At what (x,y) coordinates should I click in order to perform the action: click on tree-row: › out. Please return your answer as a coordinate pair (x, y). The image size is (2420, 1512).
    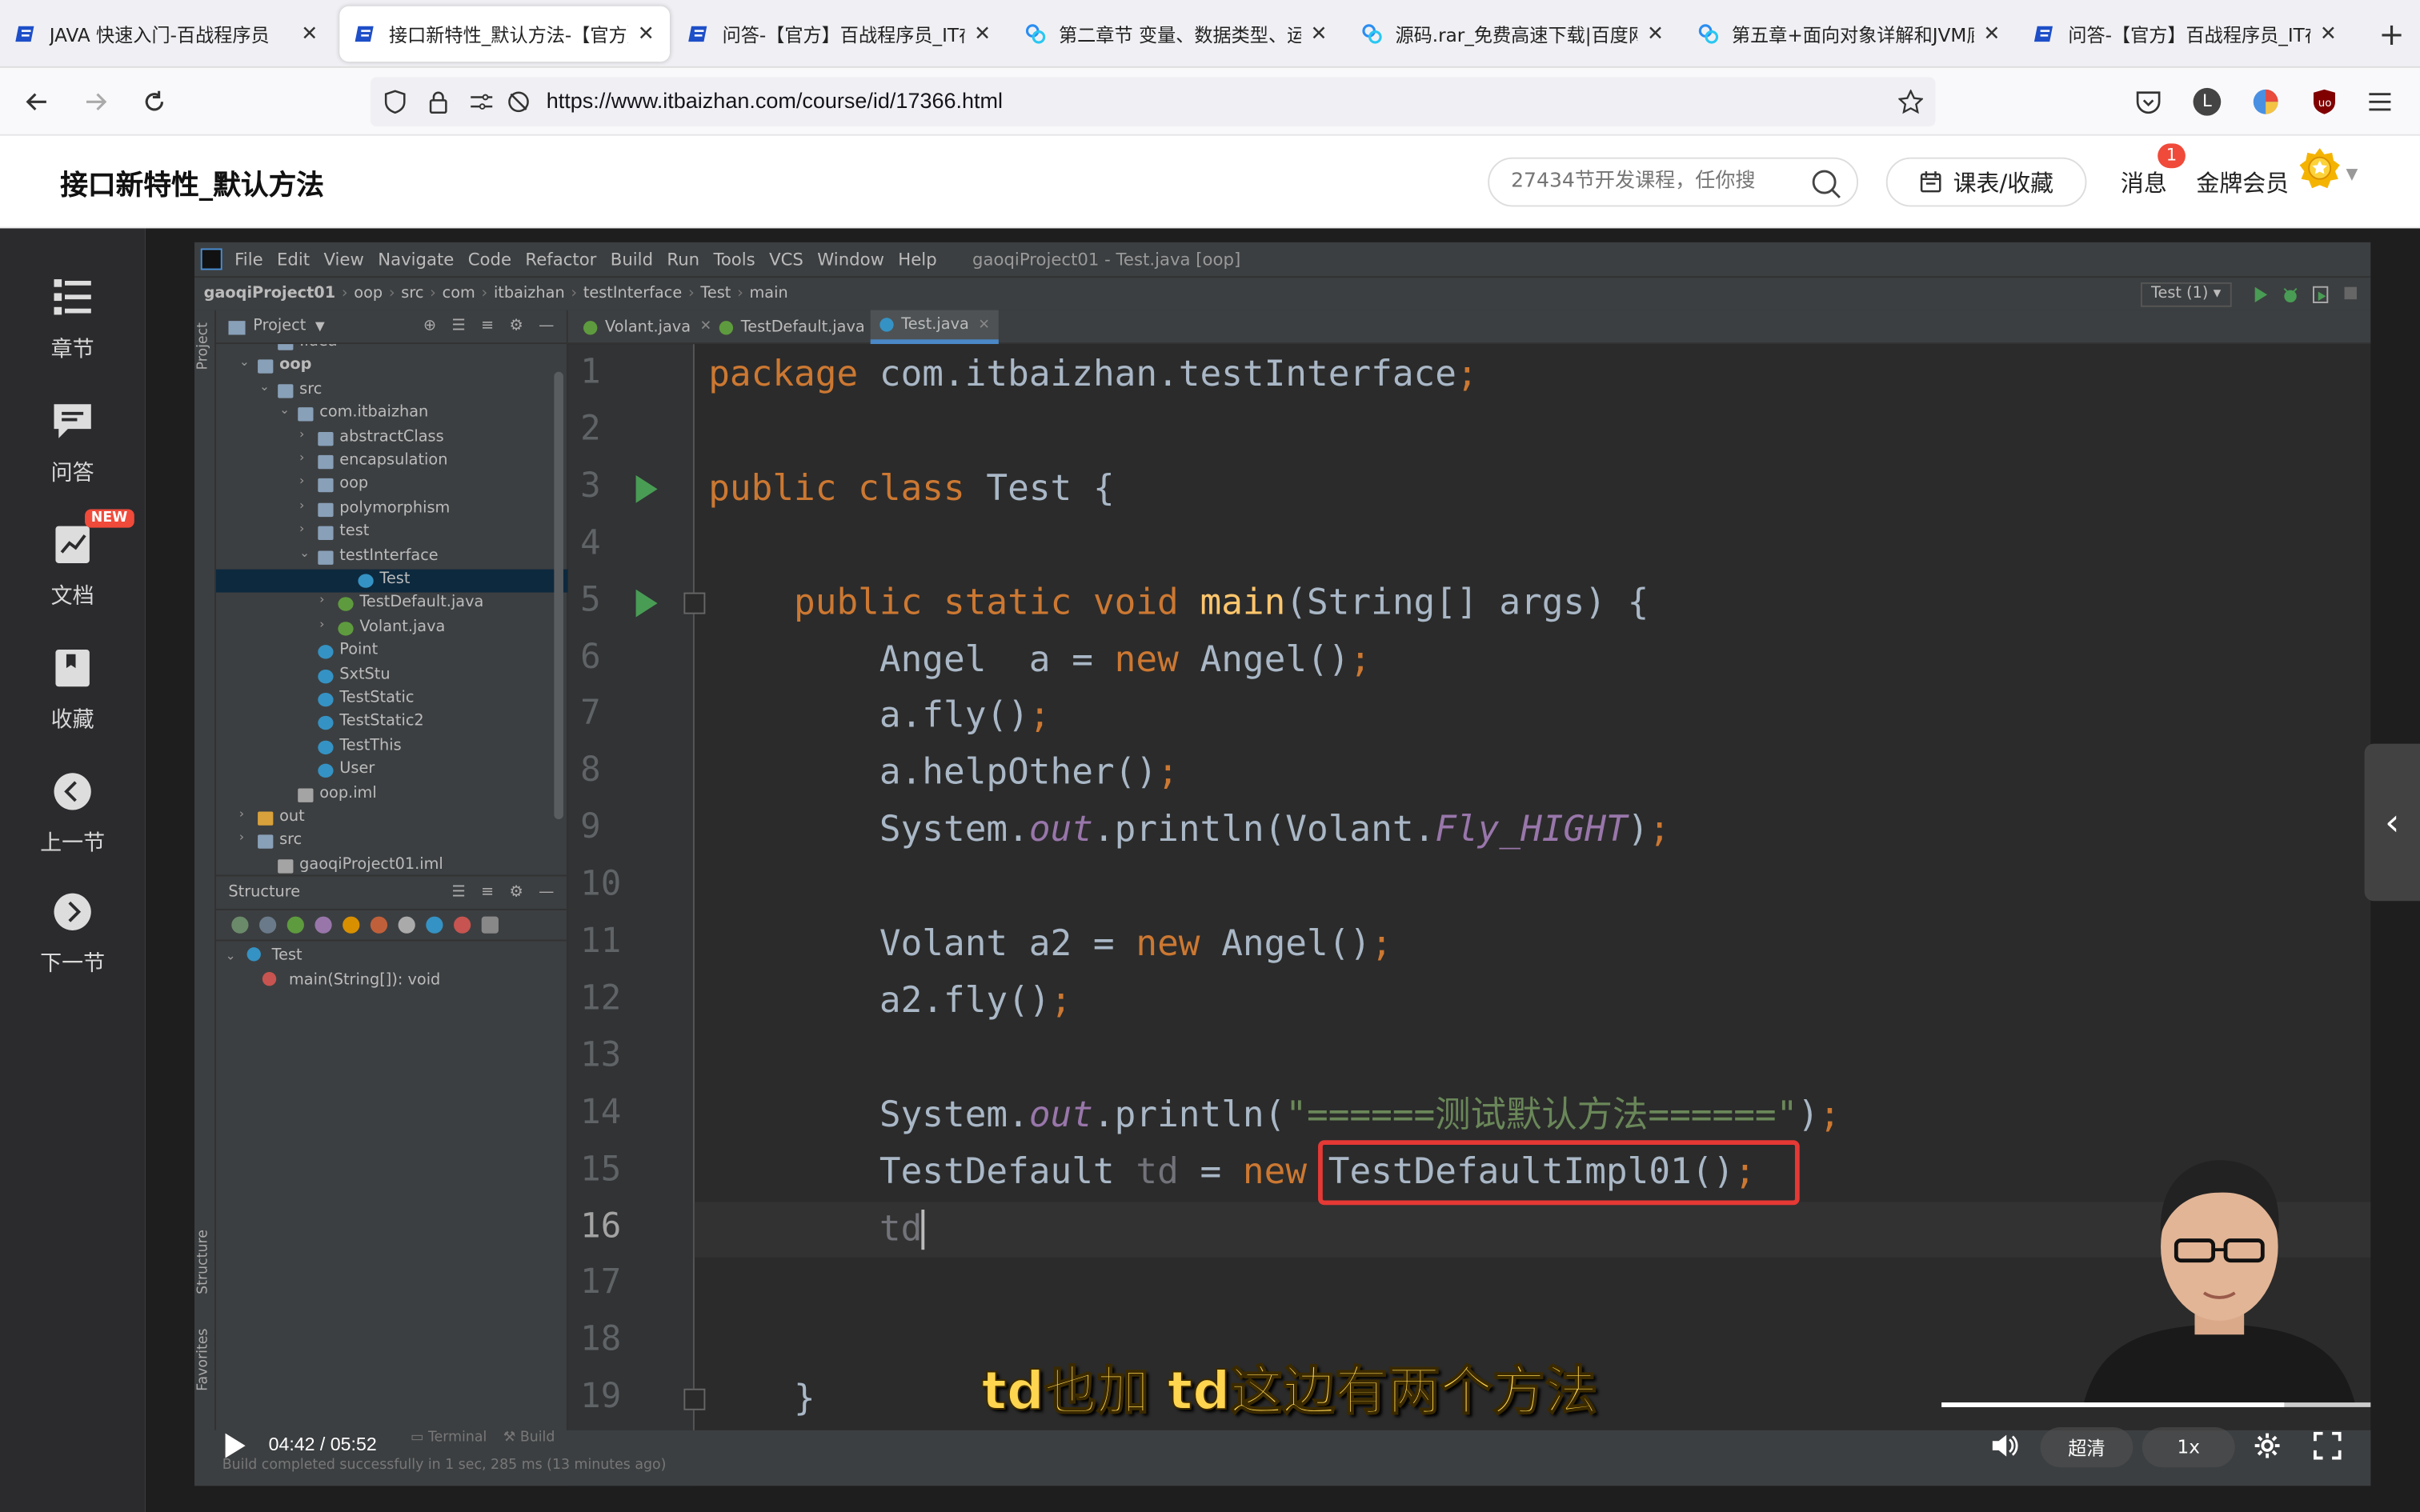
    Looking at the image, I should click on (392, 818).